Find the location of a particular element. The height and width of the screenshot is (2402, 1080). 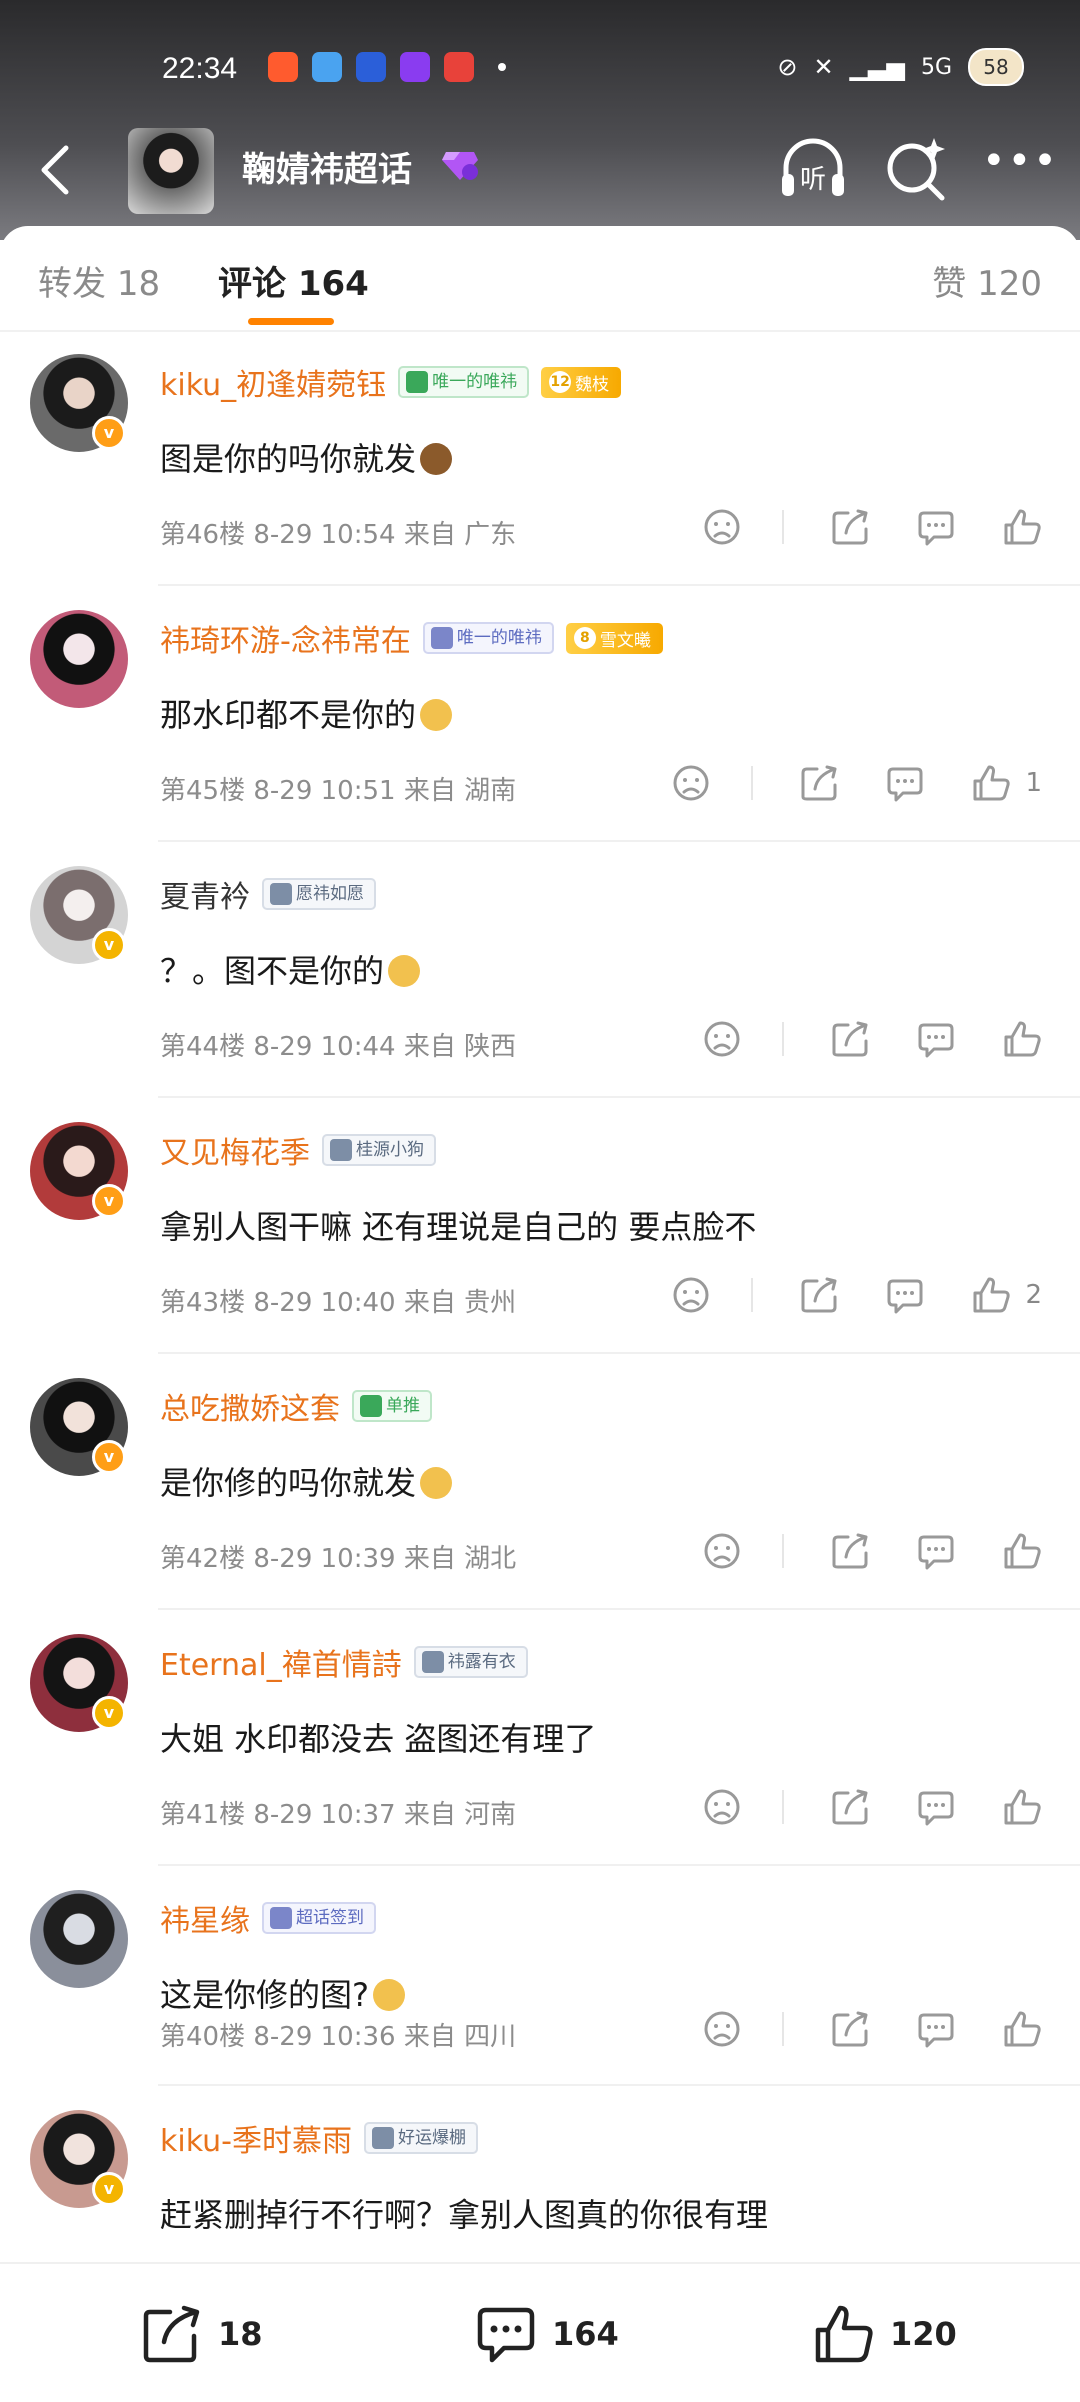

username: 祎星缘 is located at coordinates (205, 1918).